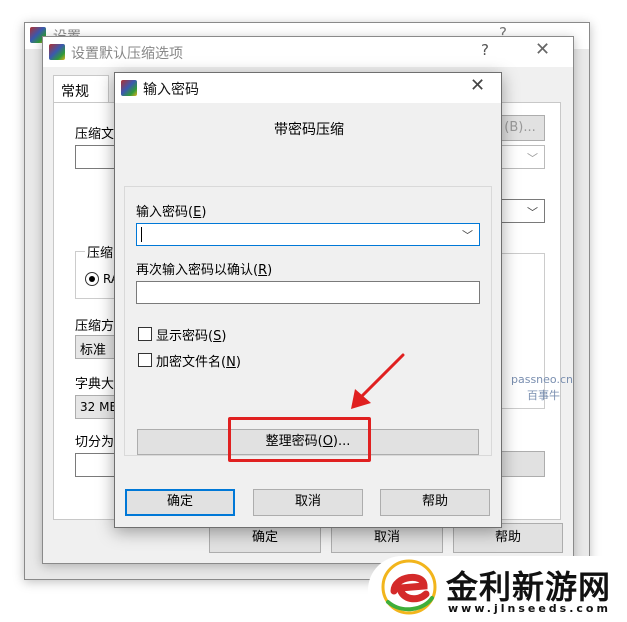 The height and width of the screenshot is (622, 627). What do you see at coordinates (263, 270) in the screenshot?
I see `confirm-hotkey: R` at bounding box center [263, 270].